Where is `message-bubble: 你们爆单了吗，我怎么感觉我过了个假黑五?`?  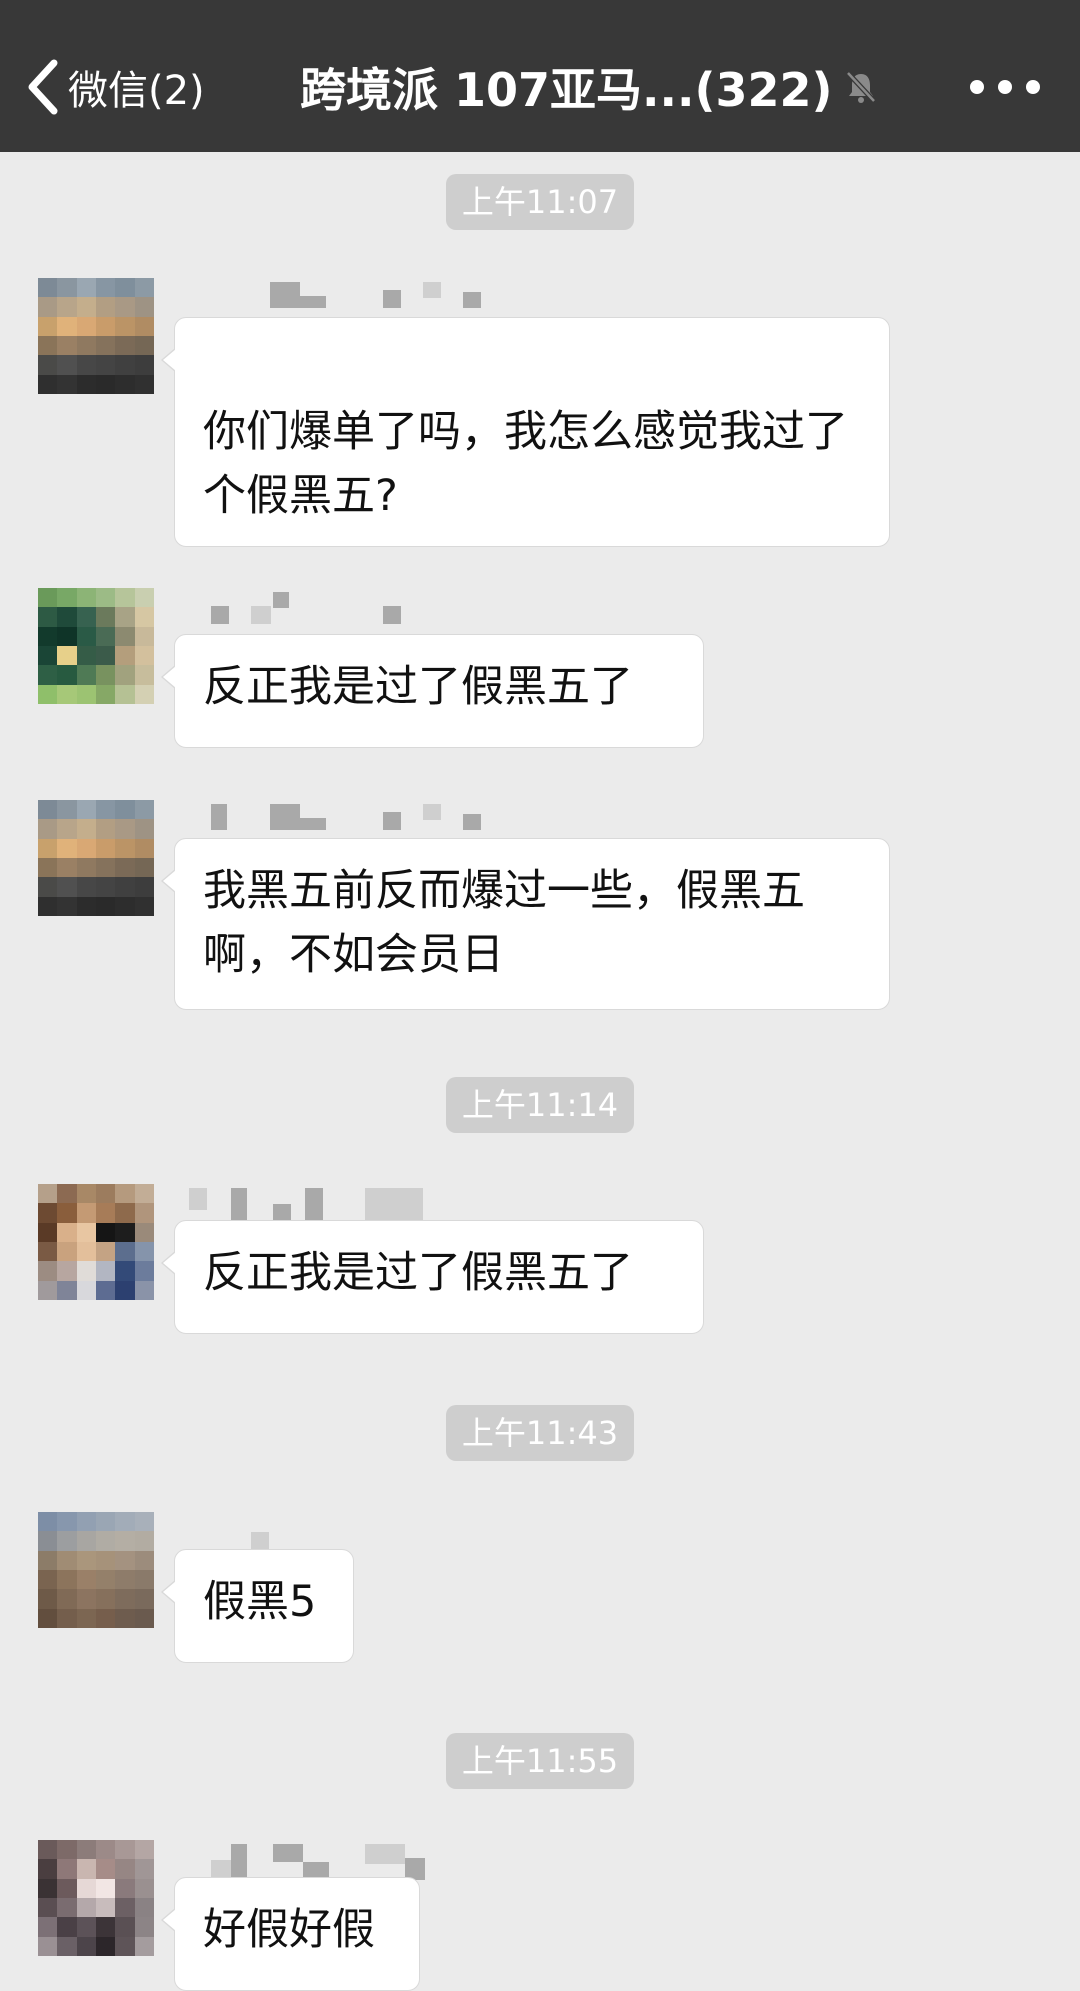 message-bubble: 你们爆单了吗，我怎么感觉我过了个假黑五? is located at coordinates (525, 432).